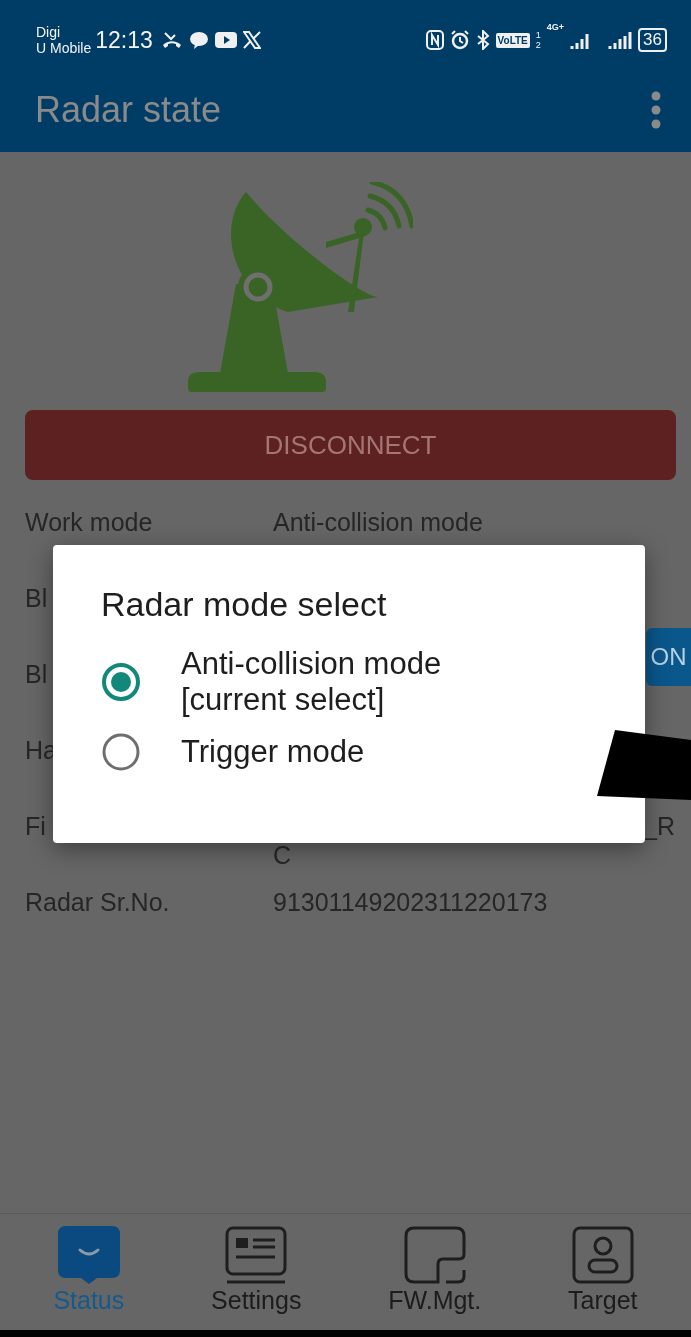 Image resolution: width=691 pixels, height=1337 pixels. Describe the element at coordinates (271, 682) in the screenshot. I see `radio-option: Anti-collision mode [current select]` at that location.